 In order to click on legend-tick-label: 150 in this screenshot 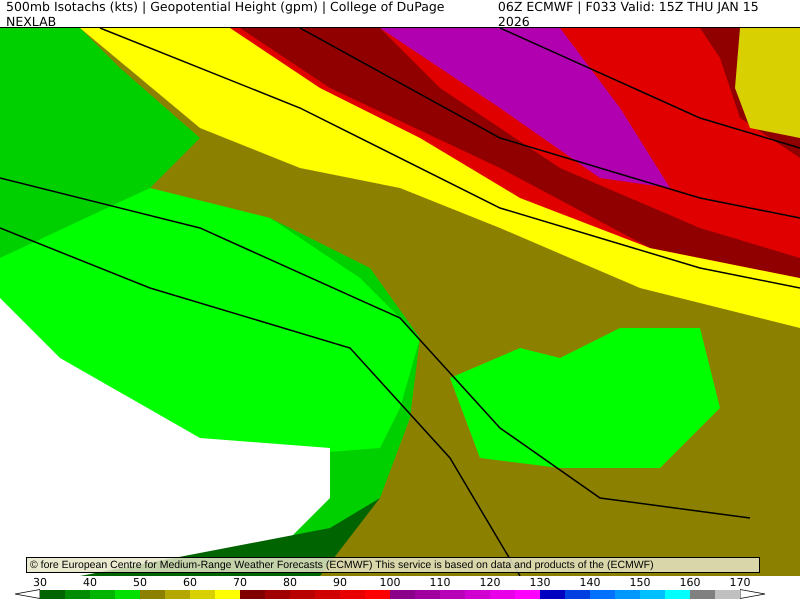, I will do `click(640, 582)`.